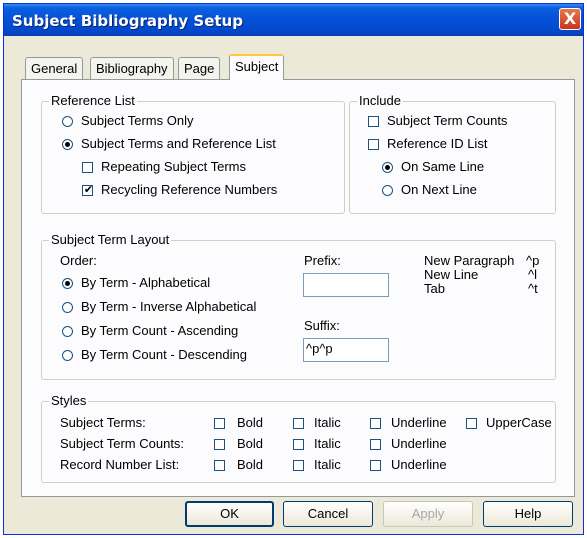  What do you see at coordinates (447, 120) in the screenshot?
I see `checkbox-label: Subject Term Counts` at bounding box center [447, 120].